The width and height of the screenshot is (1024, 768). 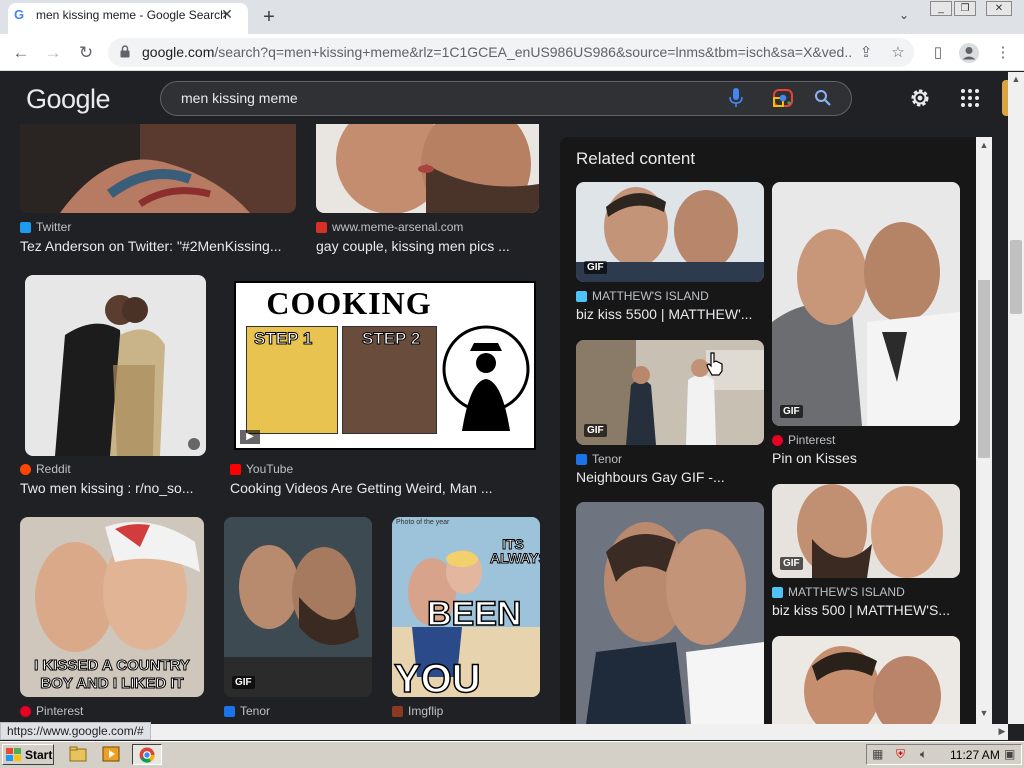 I want to click on side-panel-icon: ▯, so click(x=938, y=53).